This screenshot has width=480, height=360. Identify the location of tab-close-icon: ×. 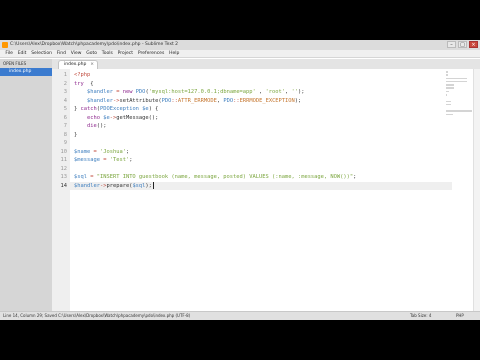
(92, 65).